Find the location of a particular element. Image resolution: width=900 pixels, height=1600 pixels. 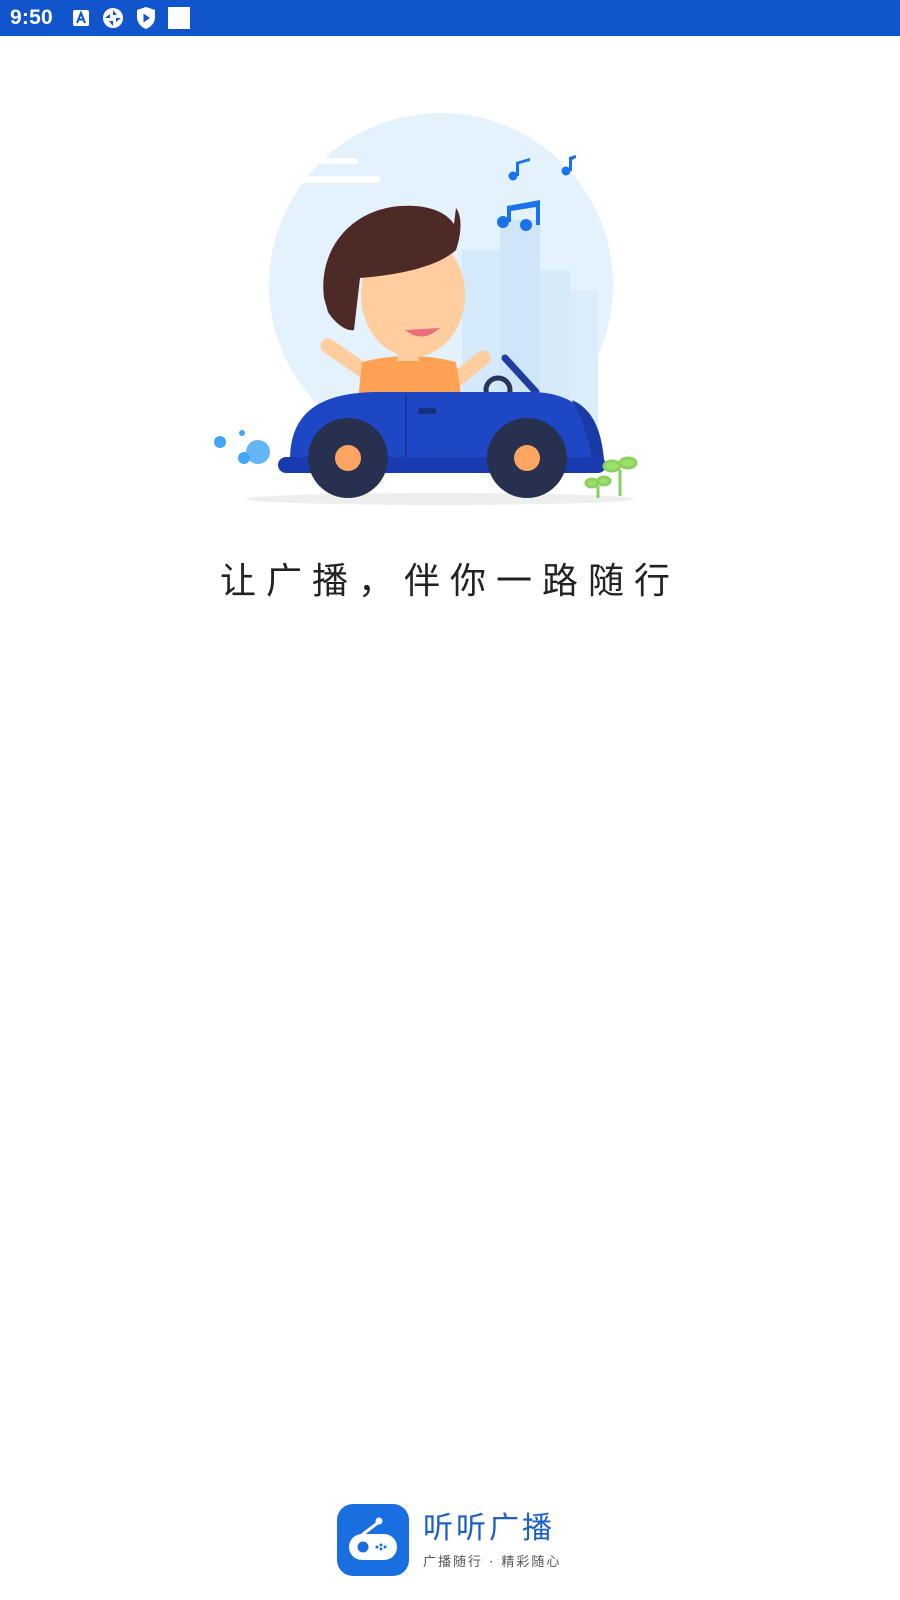

brand-text: 听听广播 广播随行 · 精彩随心 is located at coordinates (492, 1540).